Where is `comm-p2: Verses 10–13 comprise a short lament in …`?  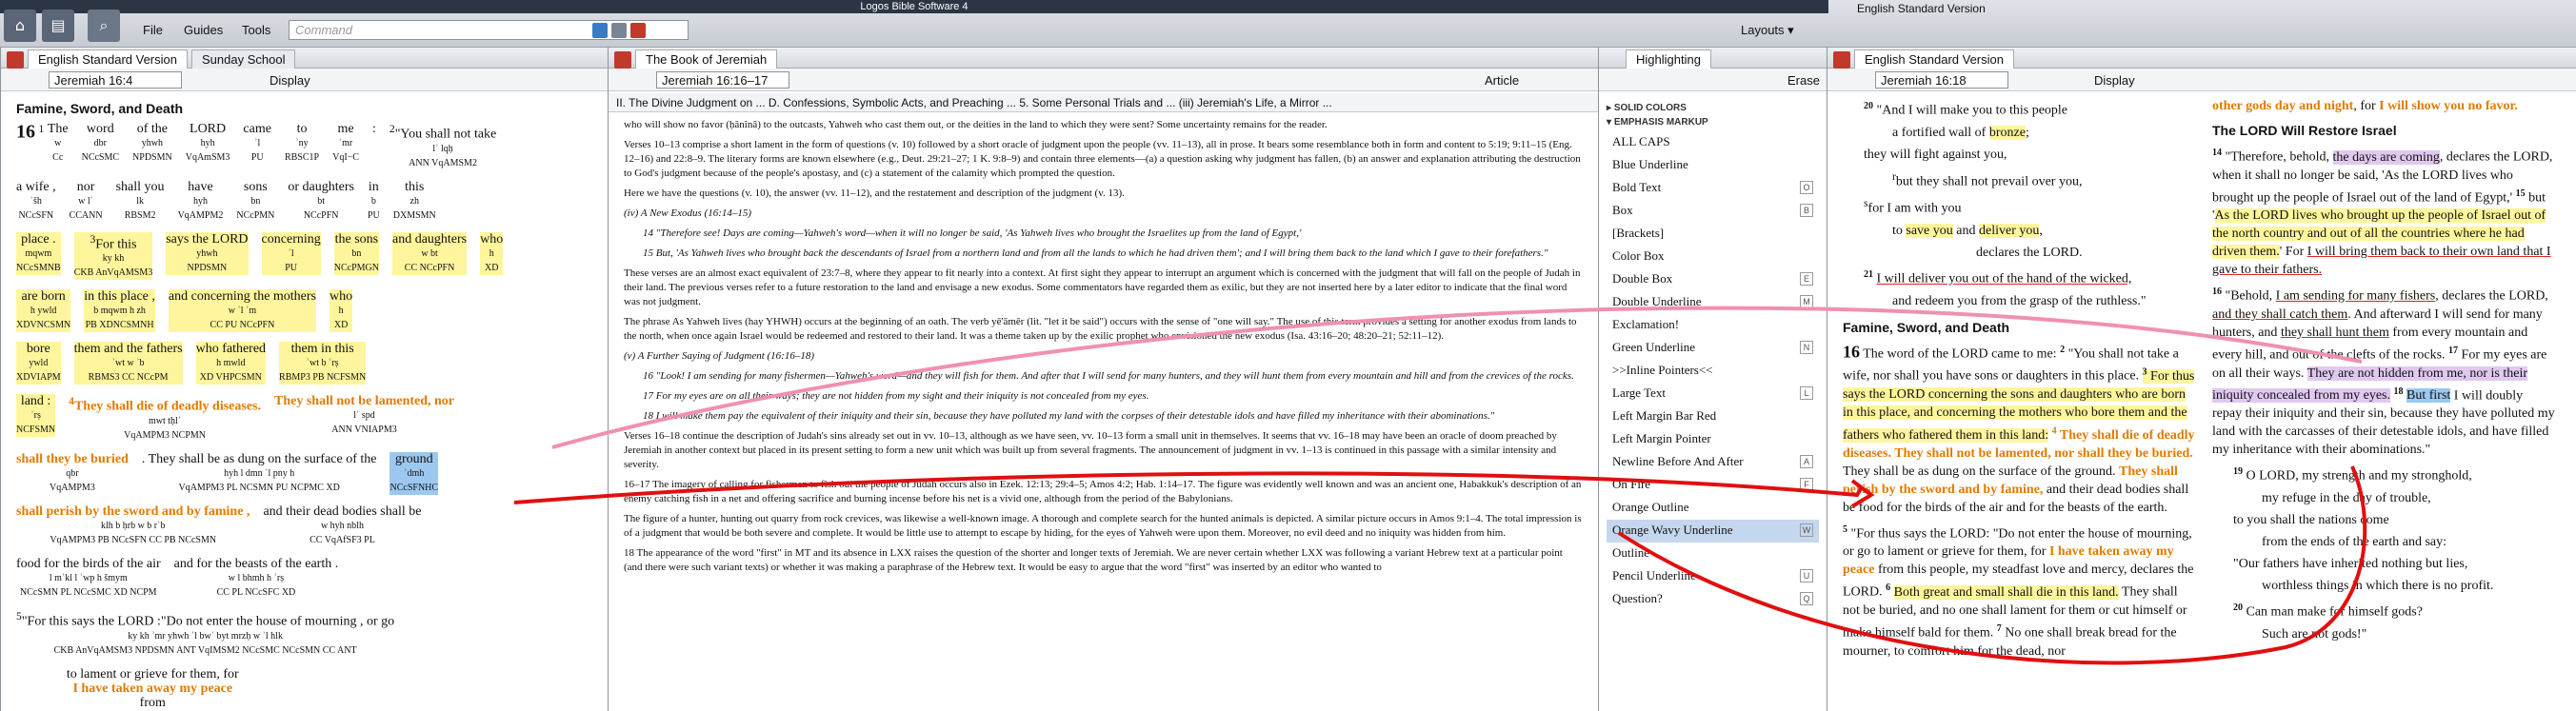
comm-p2: Verses 10–13 comprise a short lament in … is located at coordinates (1102, 159).